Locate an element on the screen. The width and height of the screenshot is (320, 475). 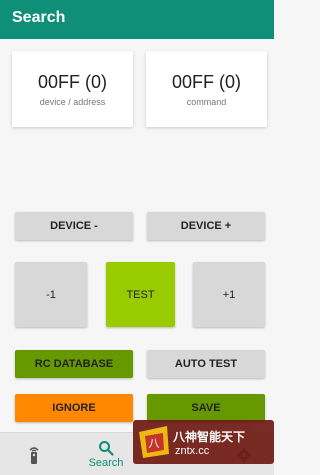
watermark-badge-icon: 八 is located at coordinates (154, 442).